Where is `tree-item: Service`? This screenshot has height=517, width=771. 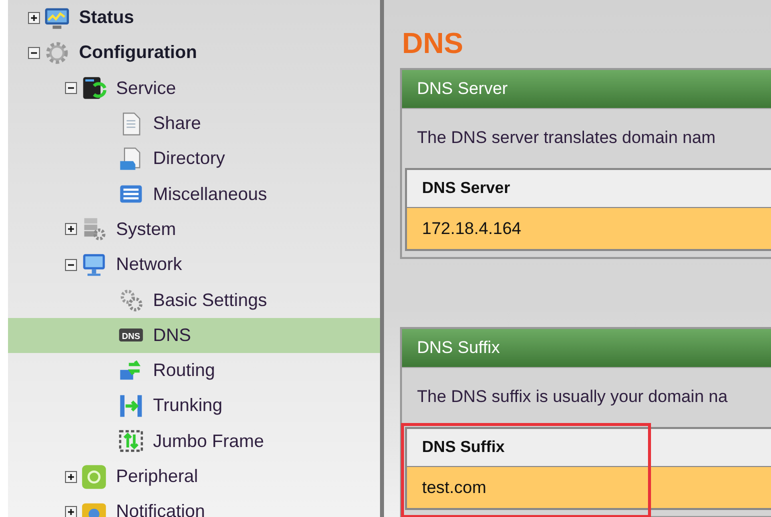
tree-item: Service is located at coordinates (194, 88).